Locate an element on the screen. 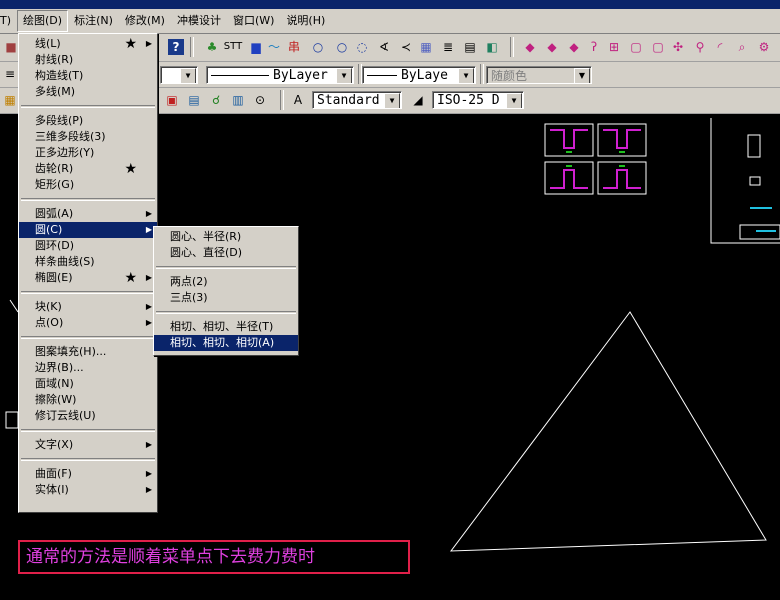 The height and width of the screenshot is (600, 780). menu-item-block: 块(K) ▶ is located at coordinates (88, 307).